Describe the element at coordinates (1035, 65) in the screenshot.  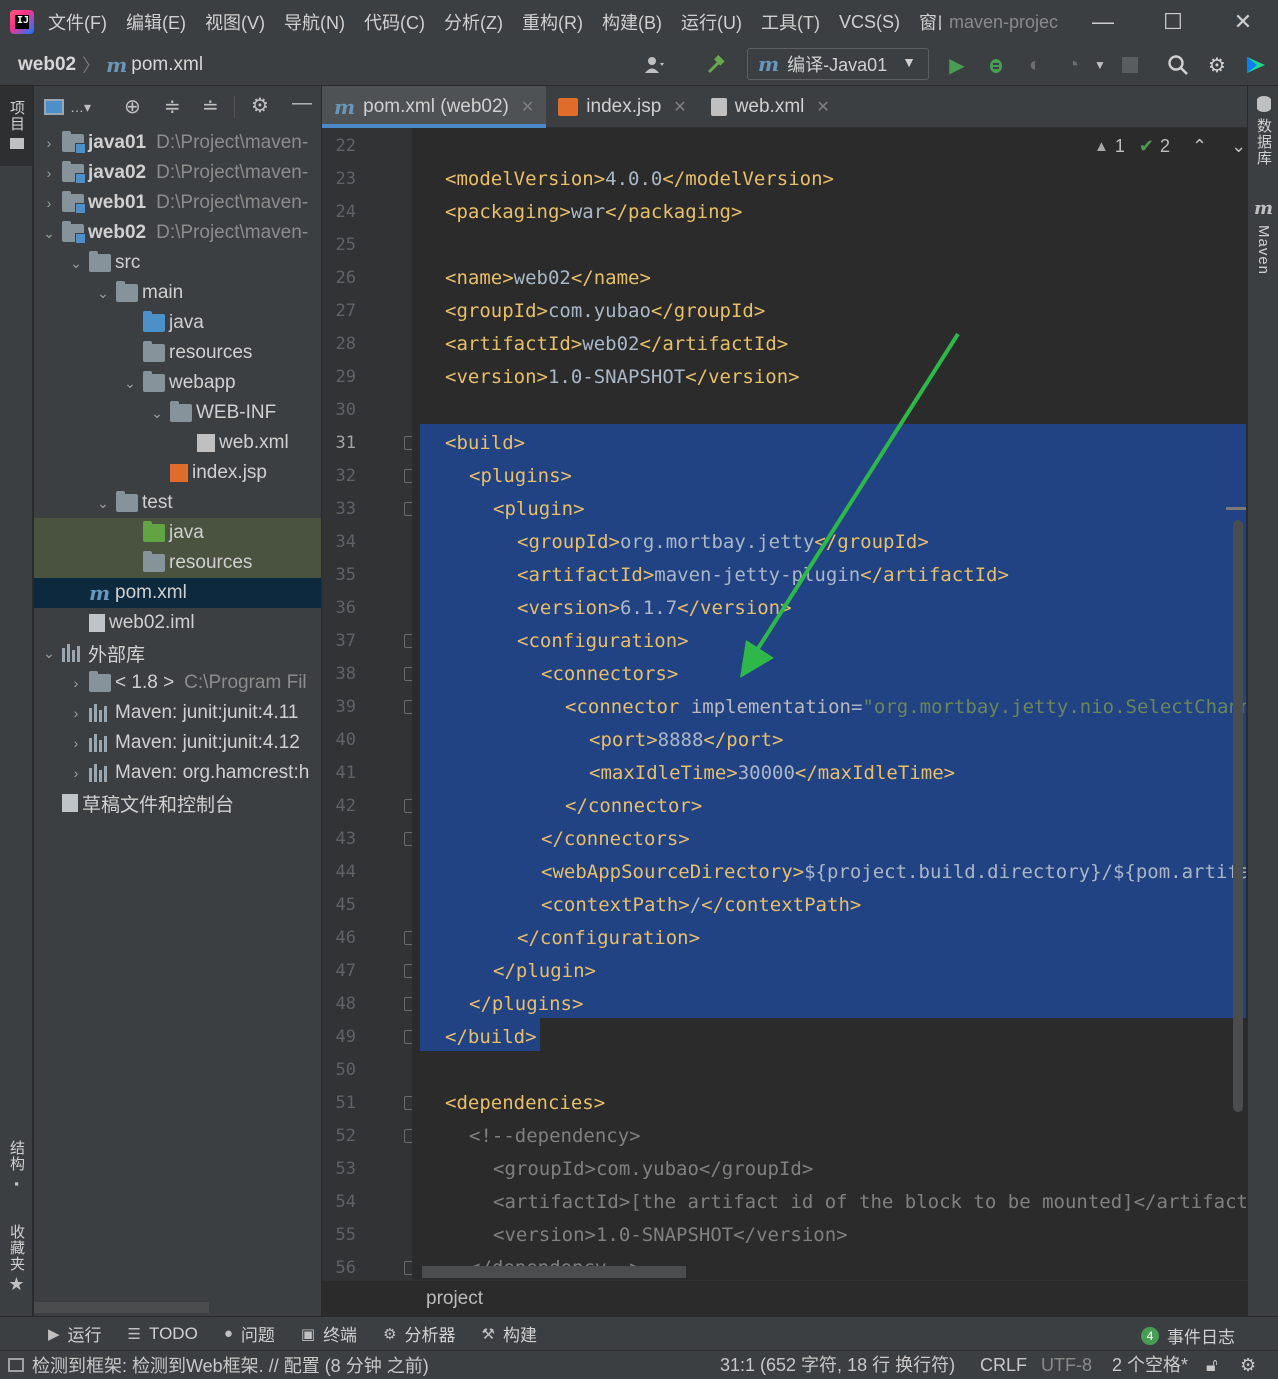
I see `coverage-icon: ◐` at that location.